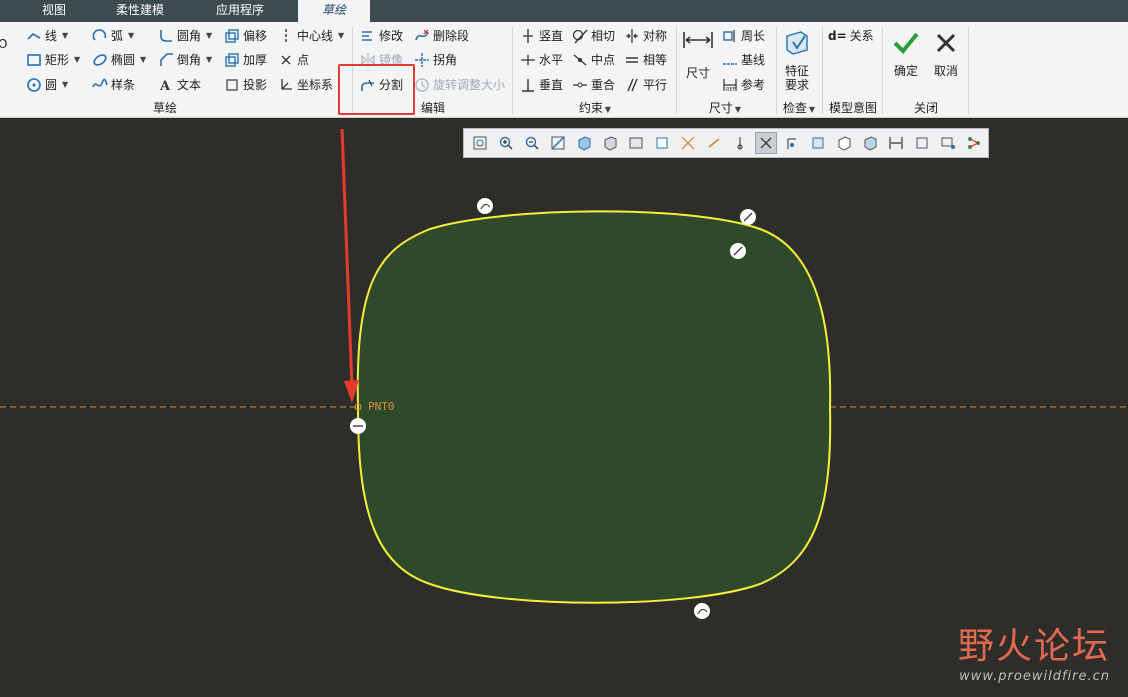 Image resolution: width=1128 pixels, height=697 pixels. What do you see at coordinates (469, 85) in the screenshot?
I see `rotate-resize-label: 旋转调整大小` at bounding box center [469, 85].